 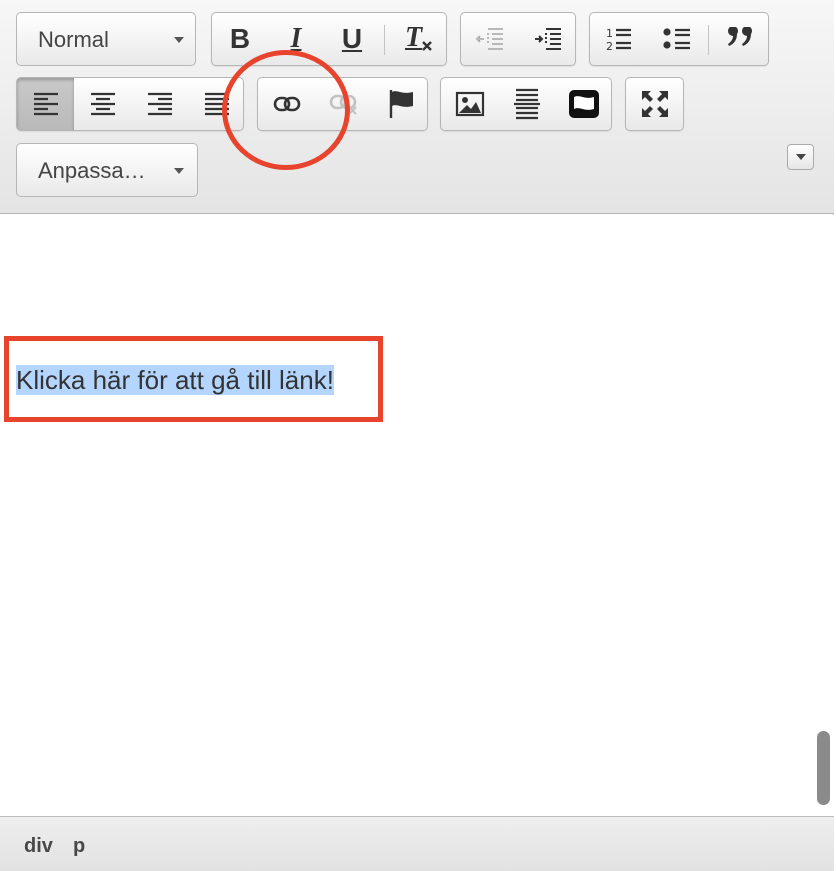 I want to click on bulleted-list-button, so click(x=677, y=39).